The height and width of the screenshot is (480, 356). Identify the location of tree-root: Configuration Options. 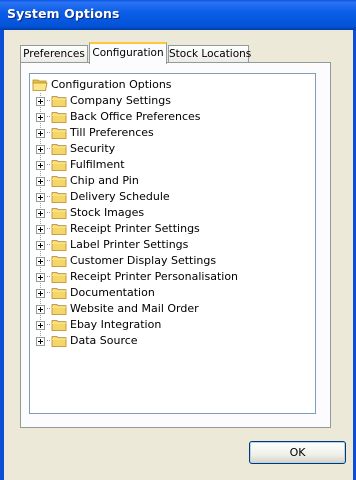
(102, 85).